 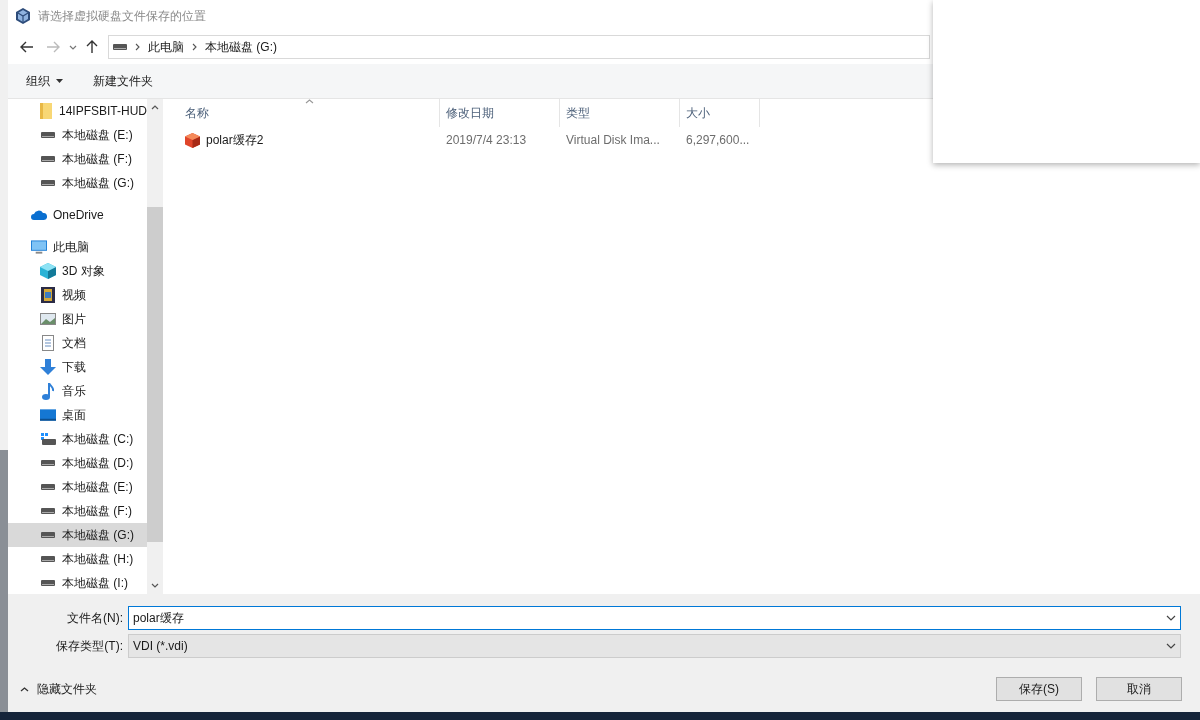 What do you see at coordinates (166, 47) in the screenshot?
I see `breadcrumb-link: 此电脑` at bounding box center [166, 47].